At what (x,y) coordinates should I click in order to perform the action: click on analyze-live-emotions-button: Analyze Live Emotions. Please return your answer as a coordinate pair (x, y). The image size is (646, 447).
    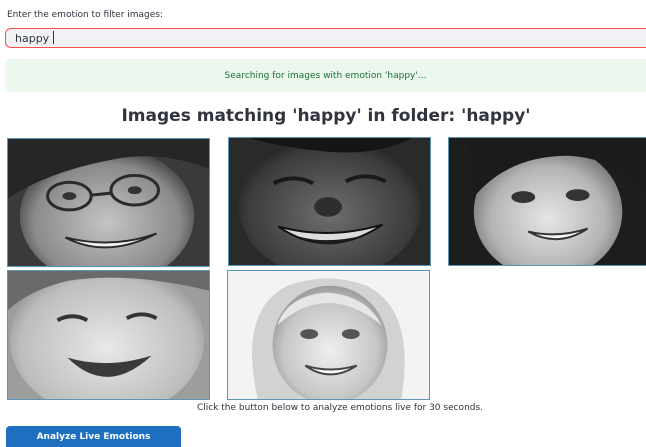
    Looking at the image, I should click on (93, 436).